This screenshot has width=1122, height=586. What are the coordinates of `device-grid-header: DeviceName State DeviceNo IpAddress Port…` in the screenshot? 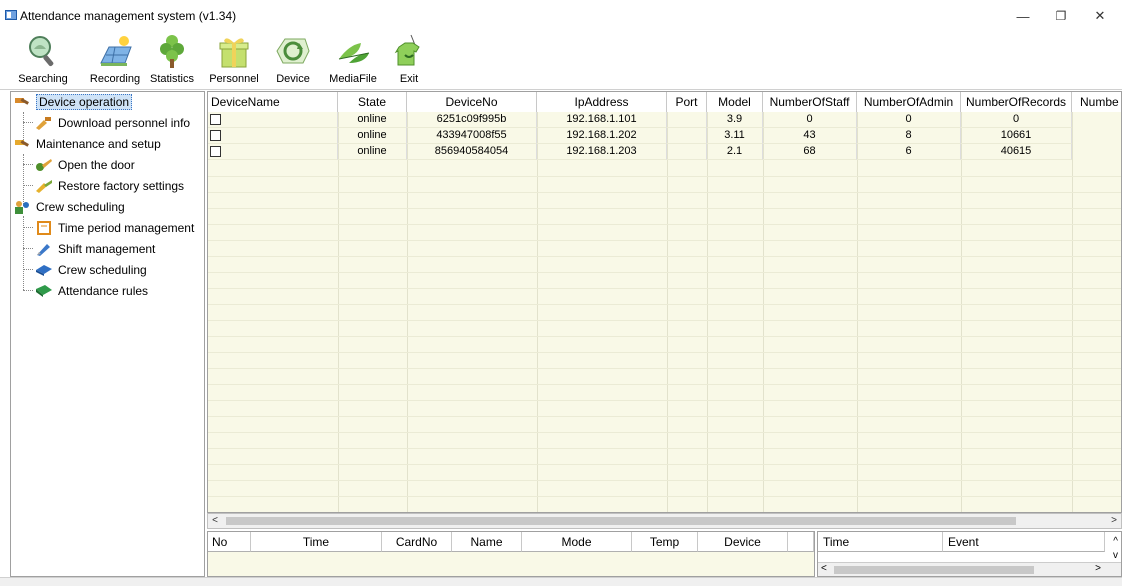 It's located at (664, 102).